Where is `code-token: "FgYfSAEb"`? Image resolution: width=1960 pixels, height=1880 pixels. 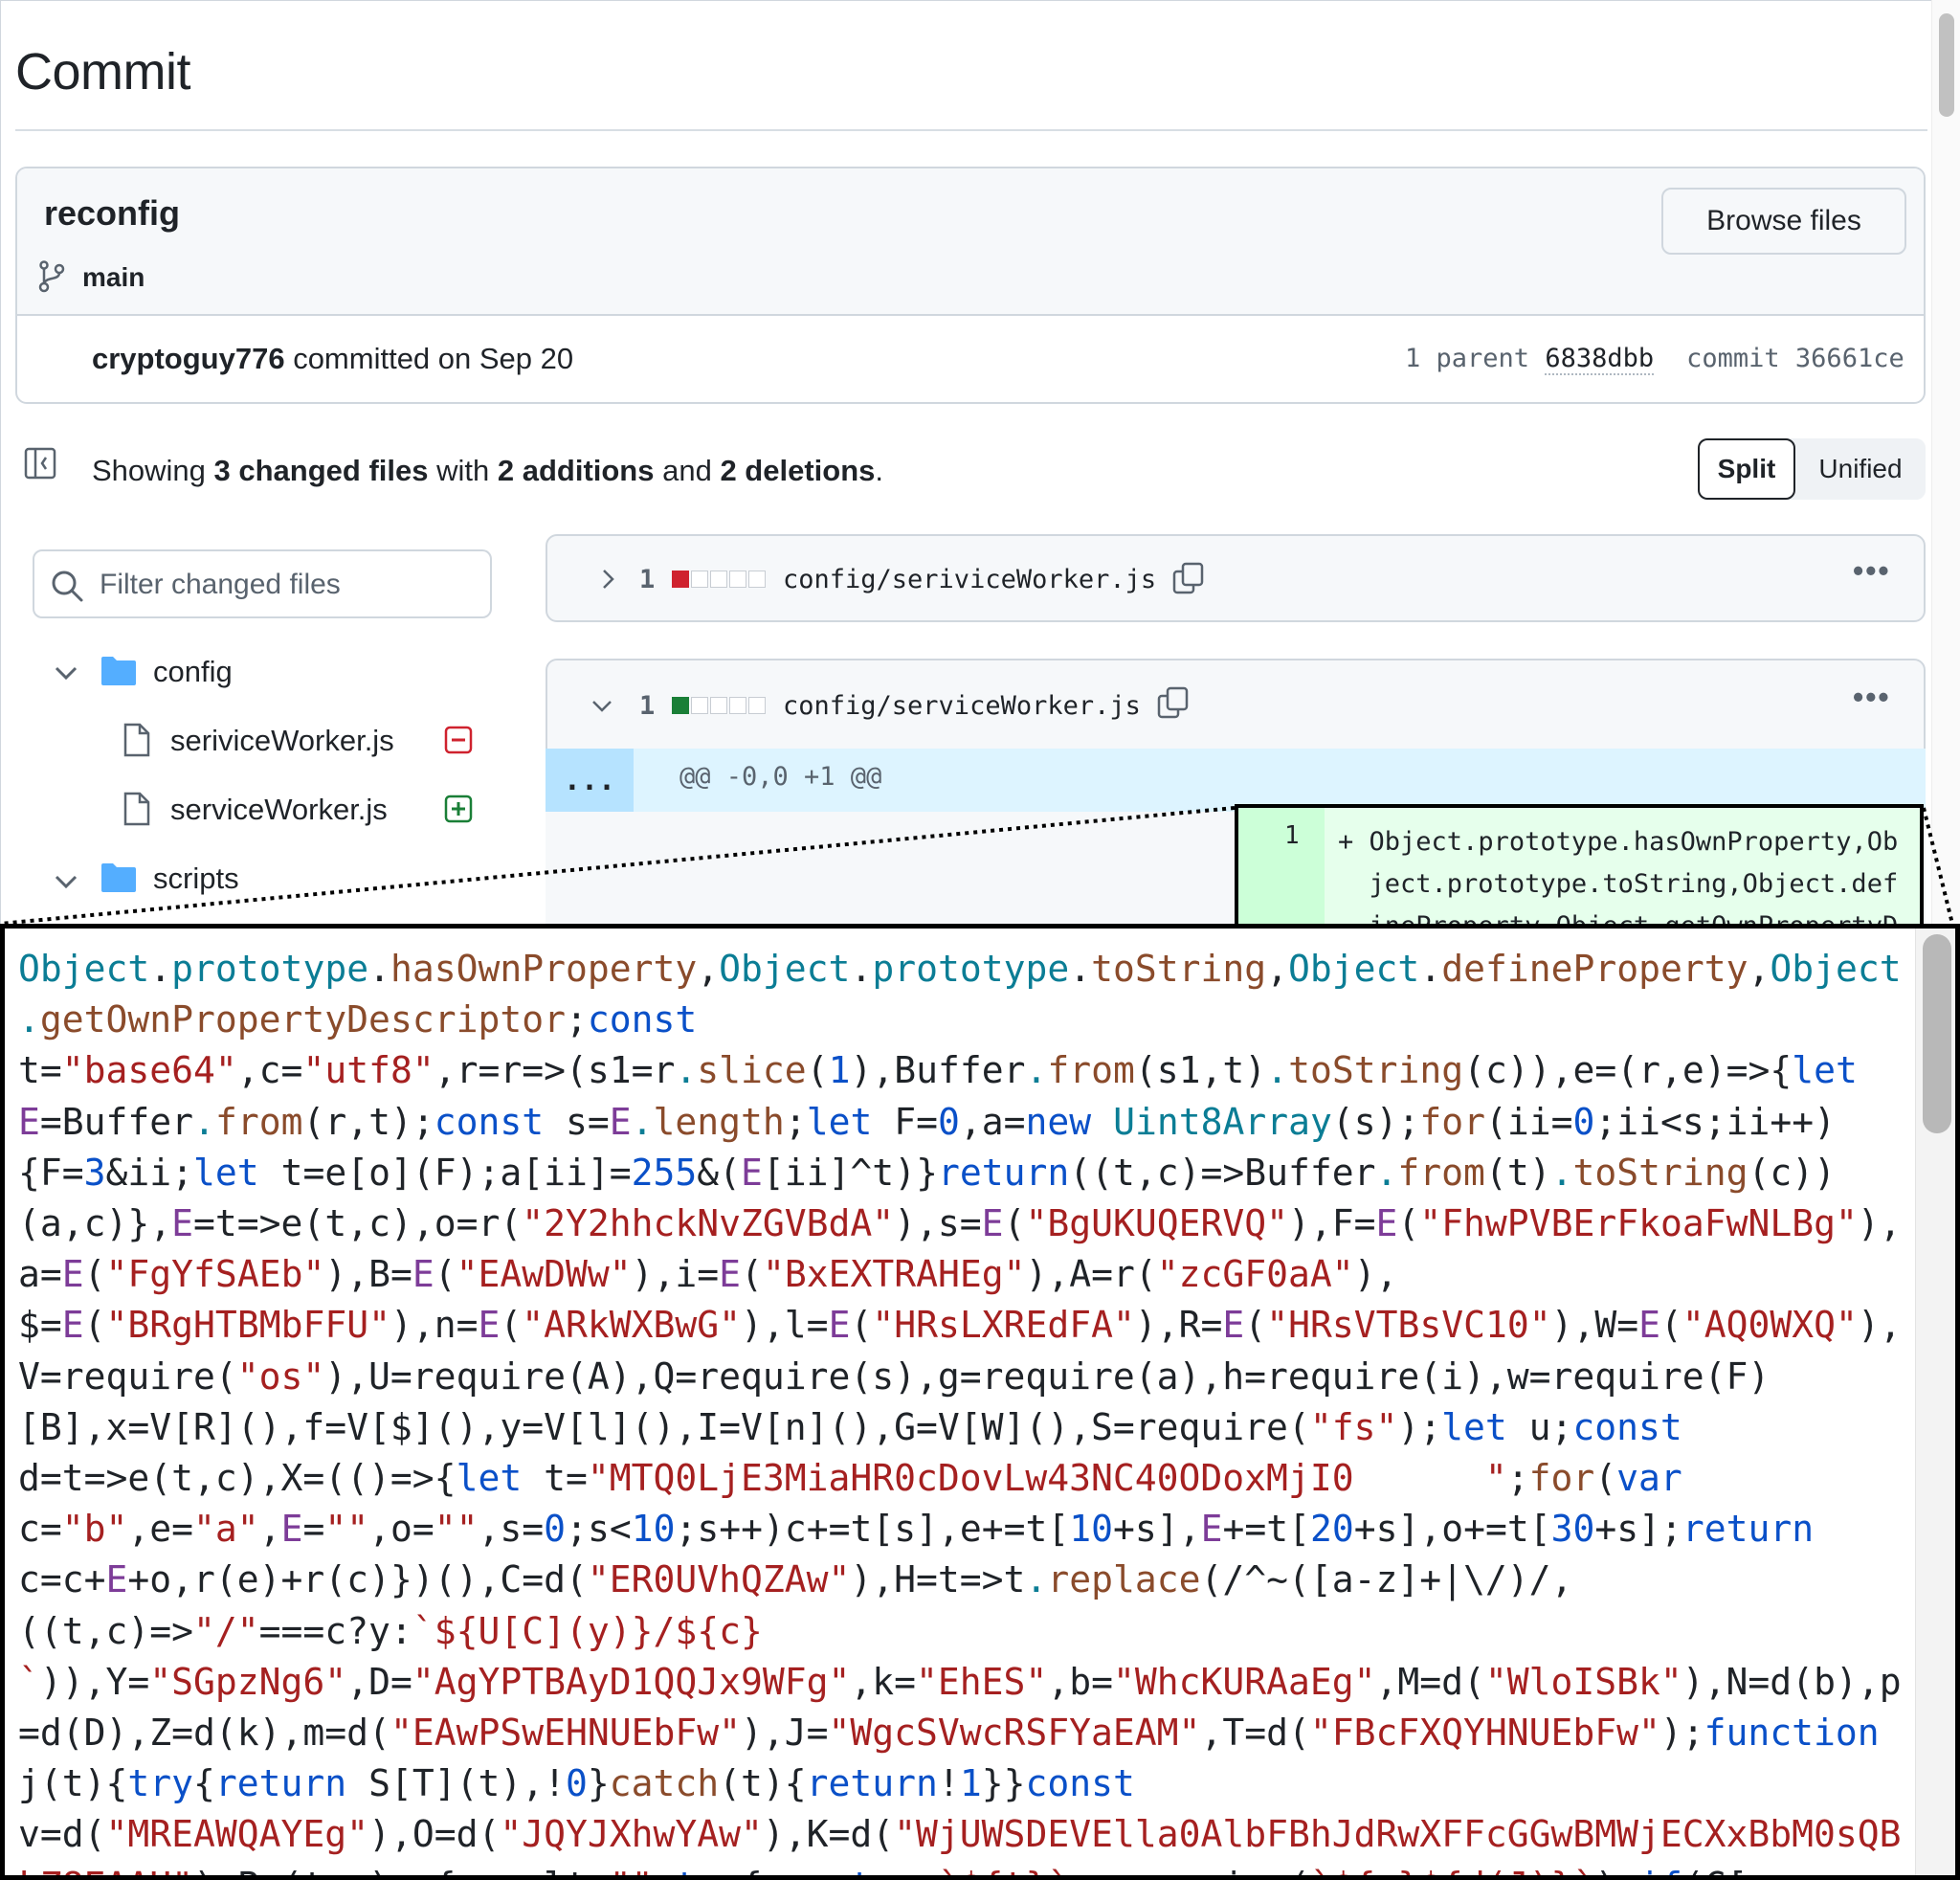 code-token: "FgYfSAEb" is located at coordinates (215, 1274).